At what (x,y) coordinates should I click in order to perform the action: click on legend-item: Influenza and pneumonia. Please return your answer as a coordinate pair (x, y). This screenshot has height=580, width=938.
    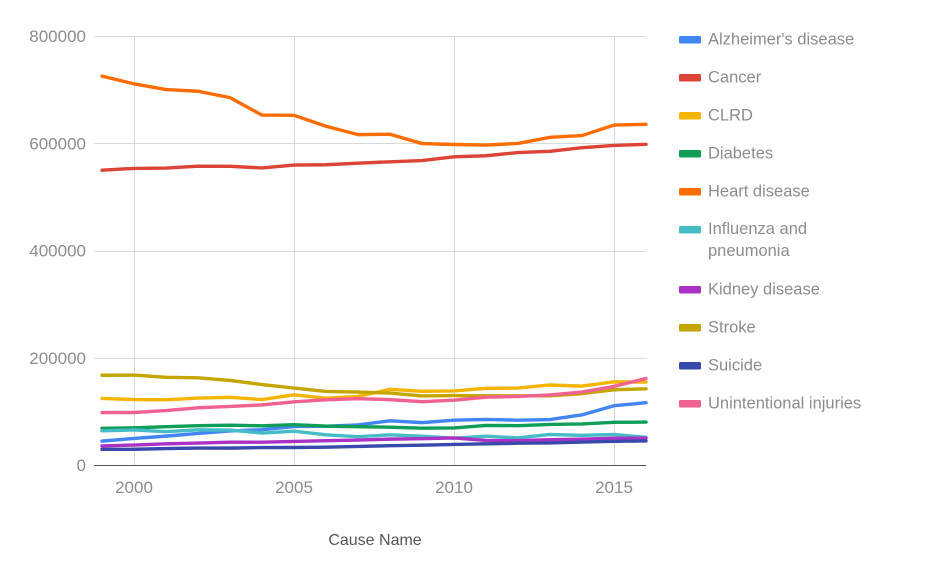
    Looking at the image, I should click on (743, 240).